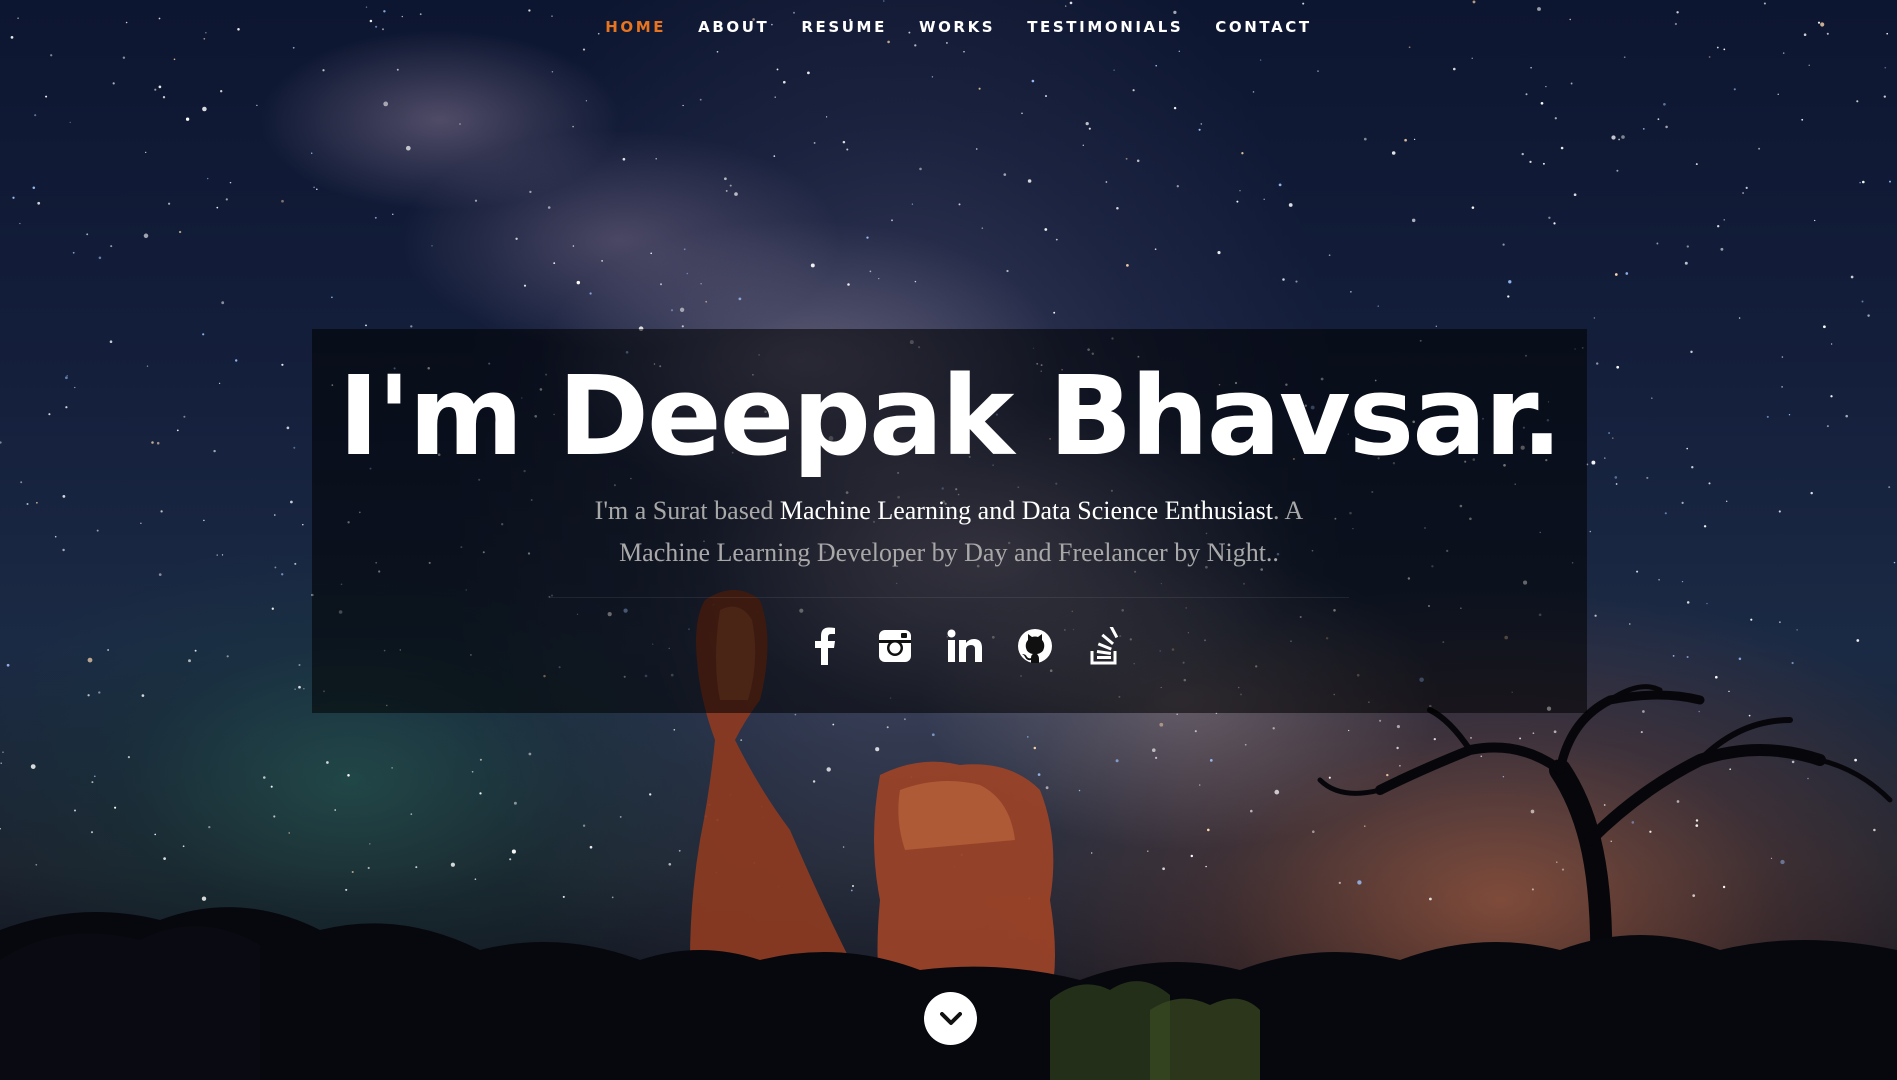  I want to click on nav-about: ABOUT, so click(733, 27).